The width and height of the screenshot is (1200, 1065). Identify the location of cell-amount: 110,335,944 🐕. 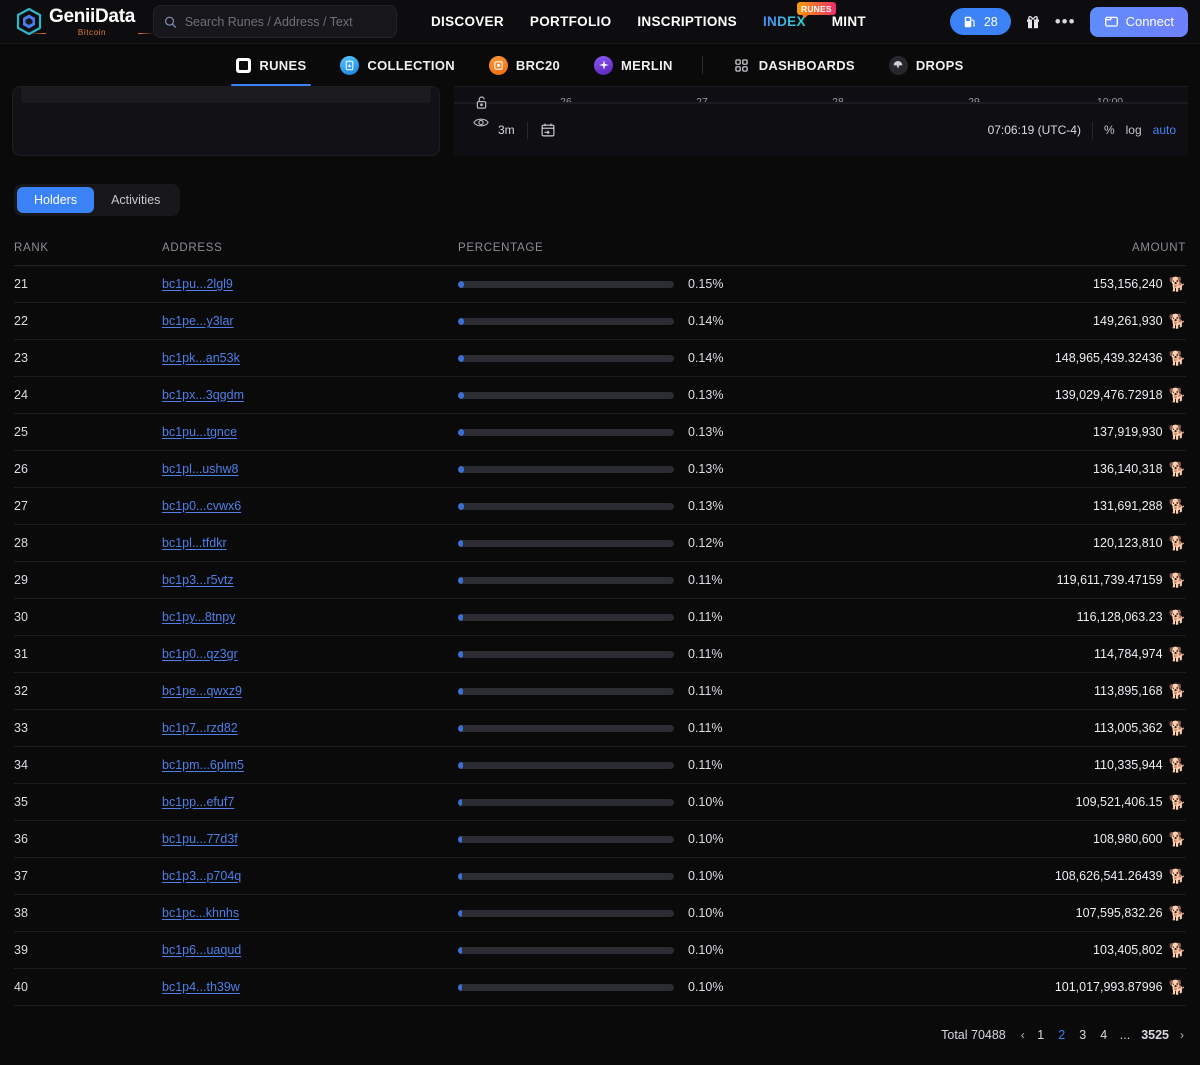
(1036, 765).